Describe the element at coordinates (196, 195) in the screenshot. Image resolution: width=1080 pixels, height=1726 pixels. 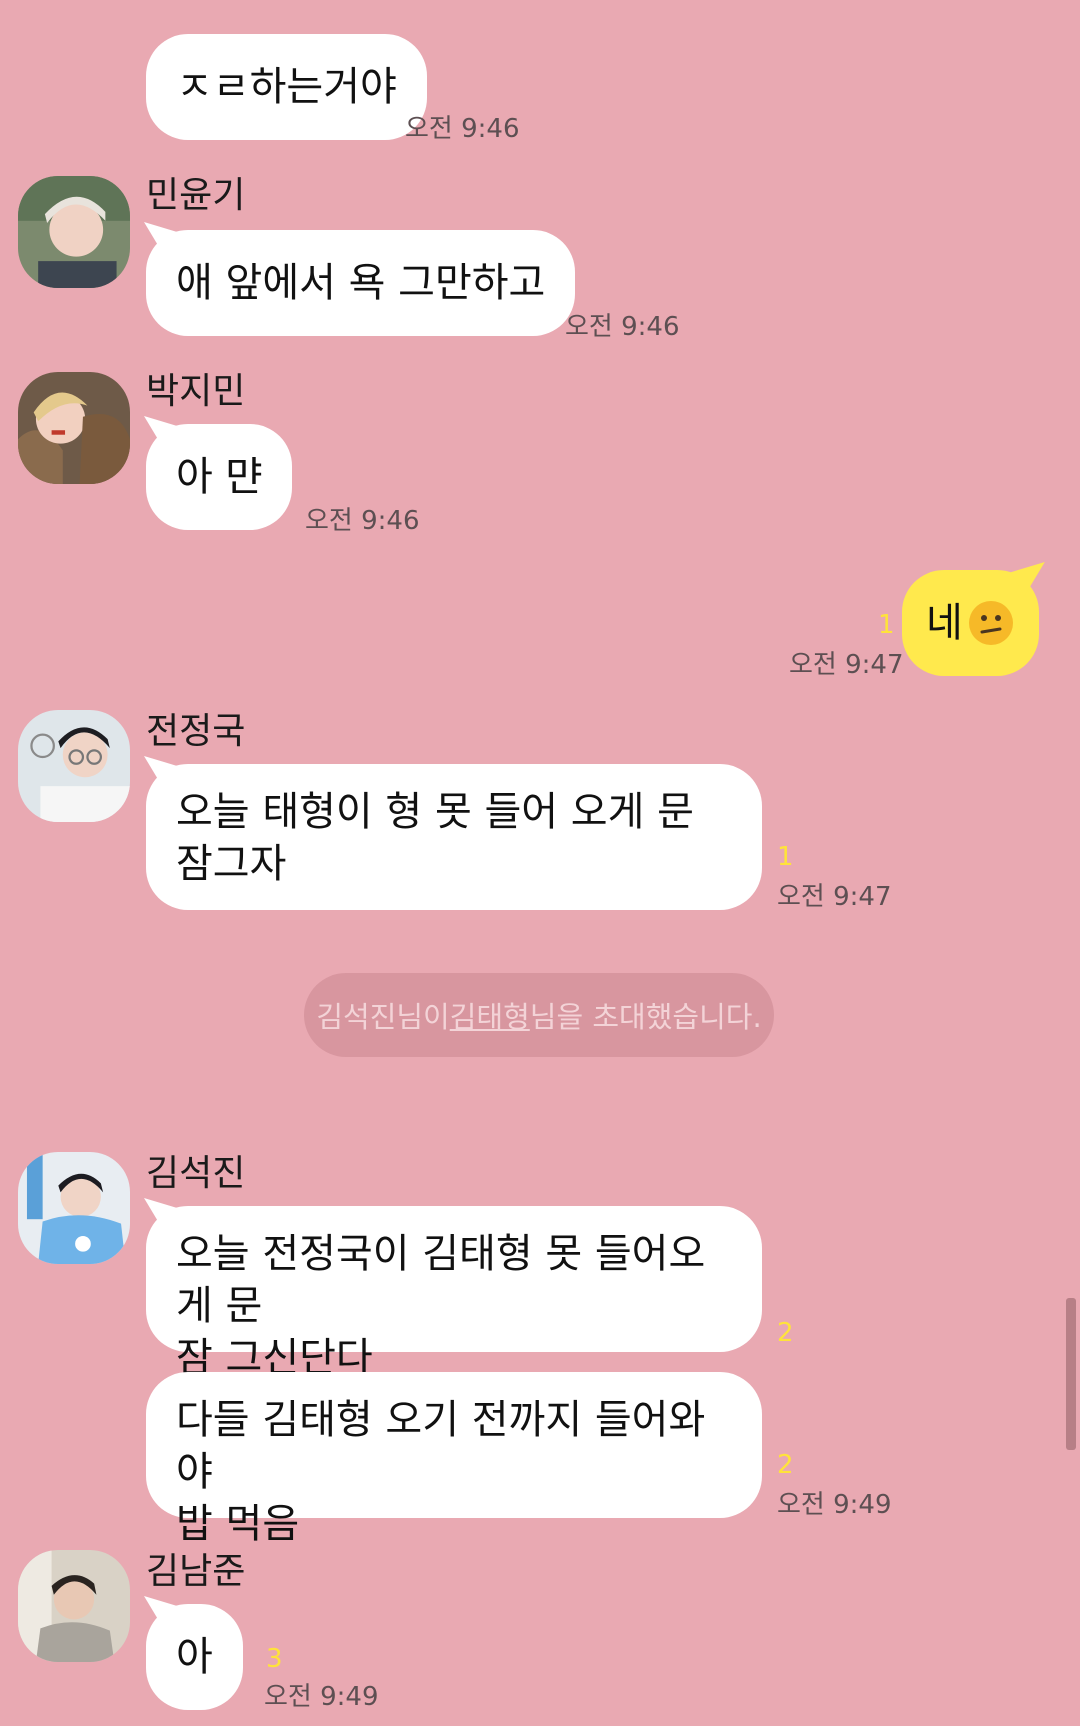
I see `sender-name: 민윤기` at that location.